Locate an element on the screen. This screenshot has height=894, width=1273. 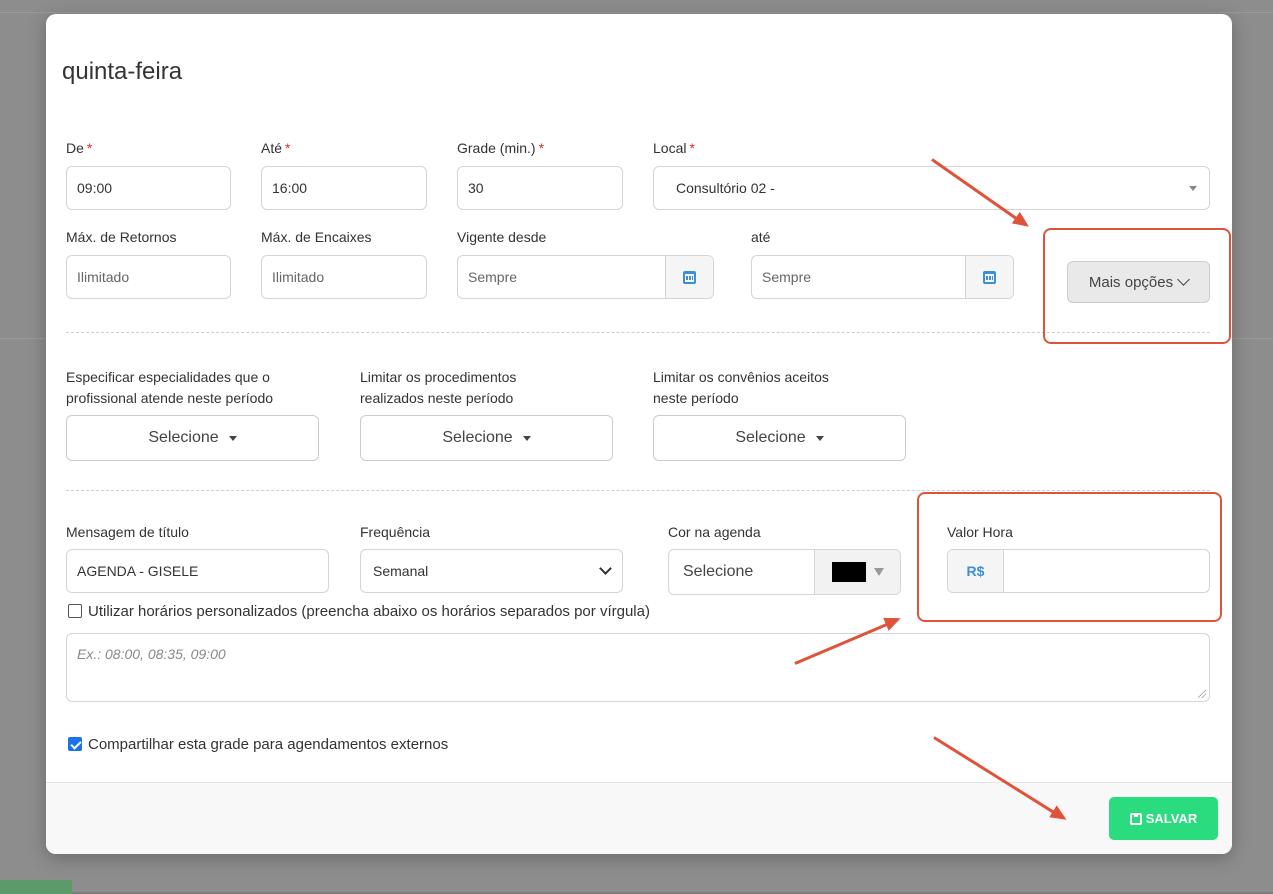
specialties-dropdown: Selecione is located at coordinates (192, 438).